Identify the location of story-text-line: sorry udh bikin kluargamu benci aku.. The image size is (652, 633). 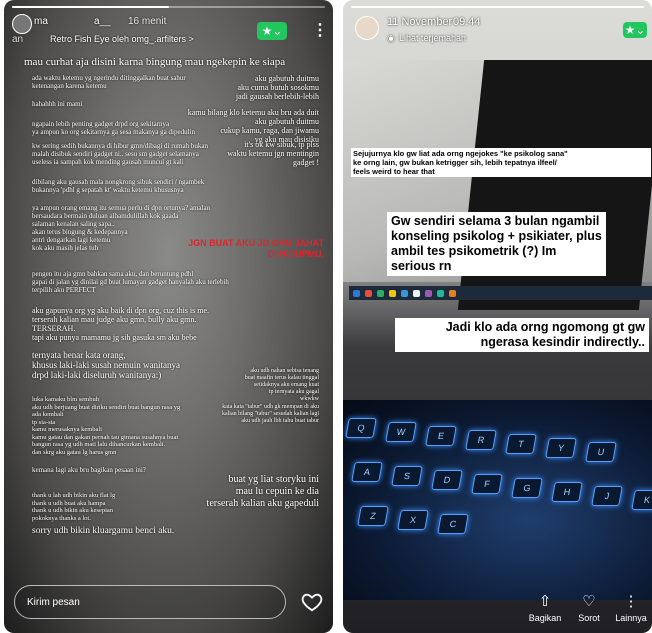
(103, 531).